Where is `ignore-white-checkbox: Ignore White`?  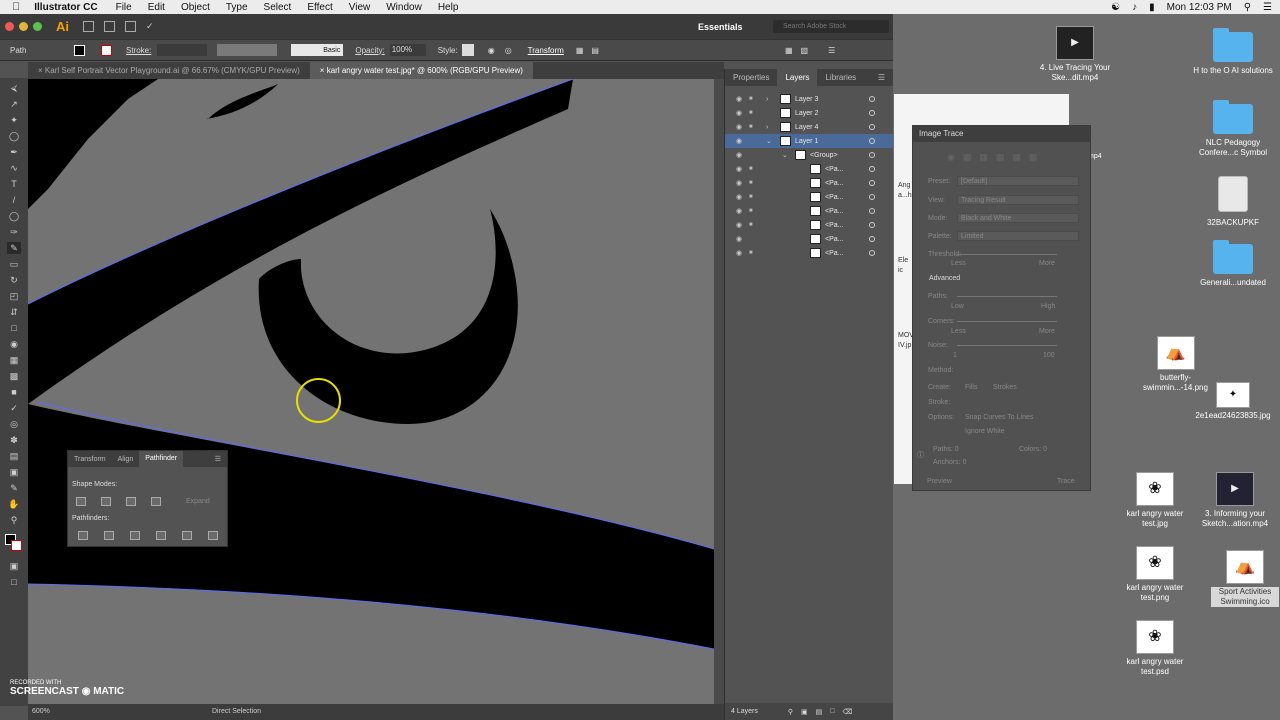
ignore-white-checkbox: Ignore White is located at coordinates (985, 431).